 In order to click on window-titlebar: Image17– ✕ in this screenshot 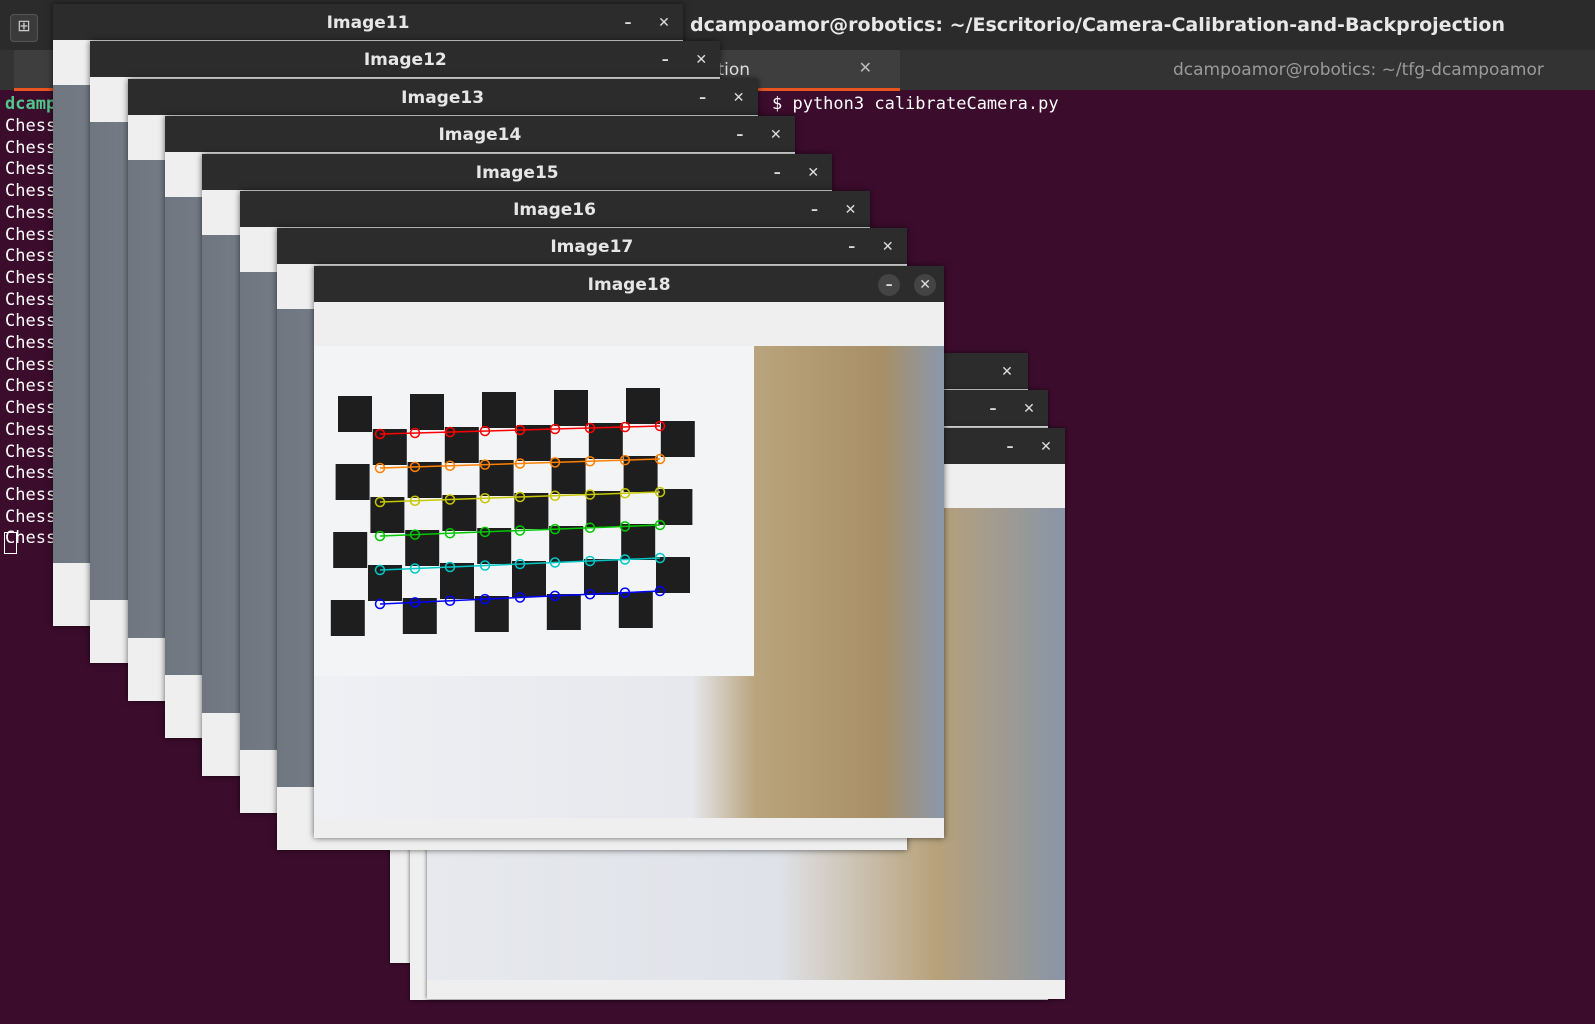, I will do `click(591, 246)`.